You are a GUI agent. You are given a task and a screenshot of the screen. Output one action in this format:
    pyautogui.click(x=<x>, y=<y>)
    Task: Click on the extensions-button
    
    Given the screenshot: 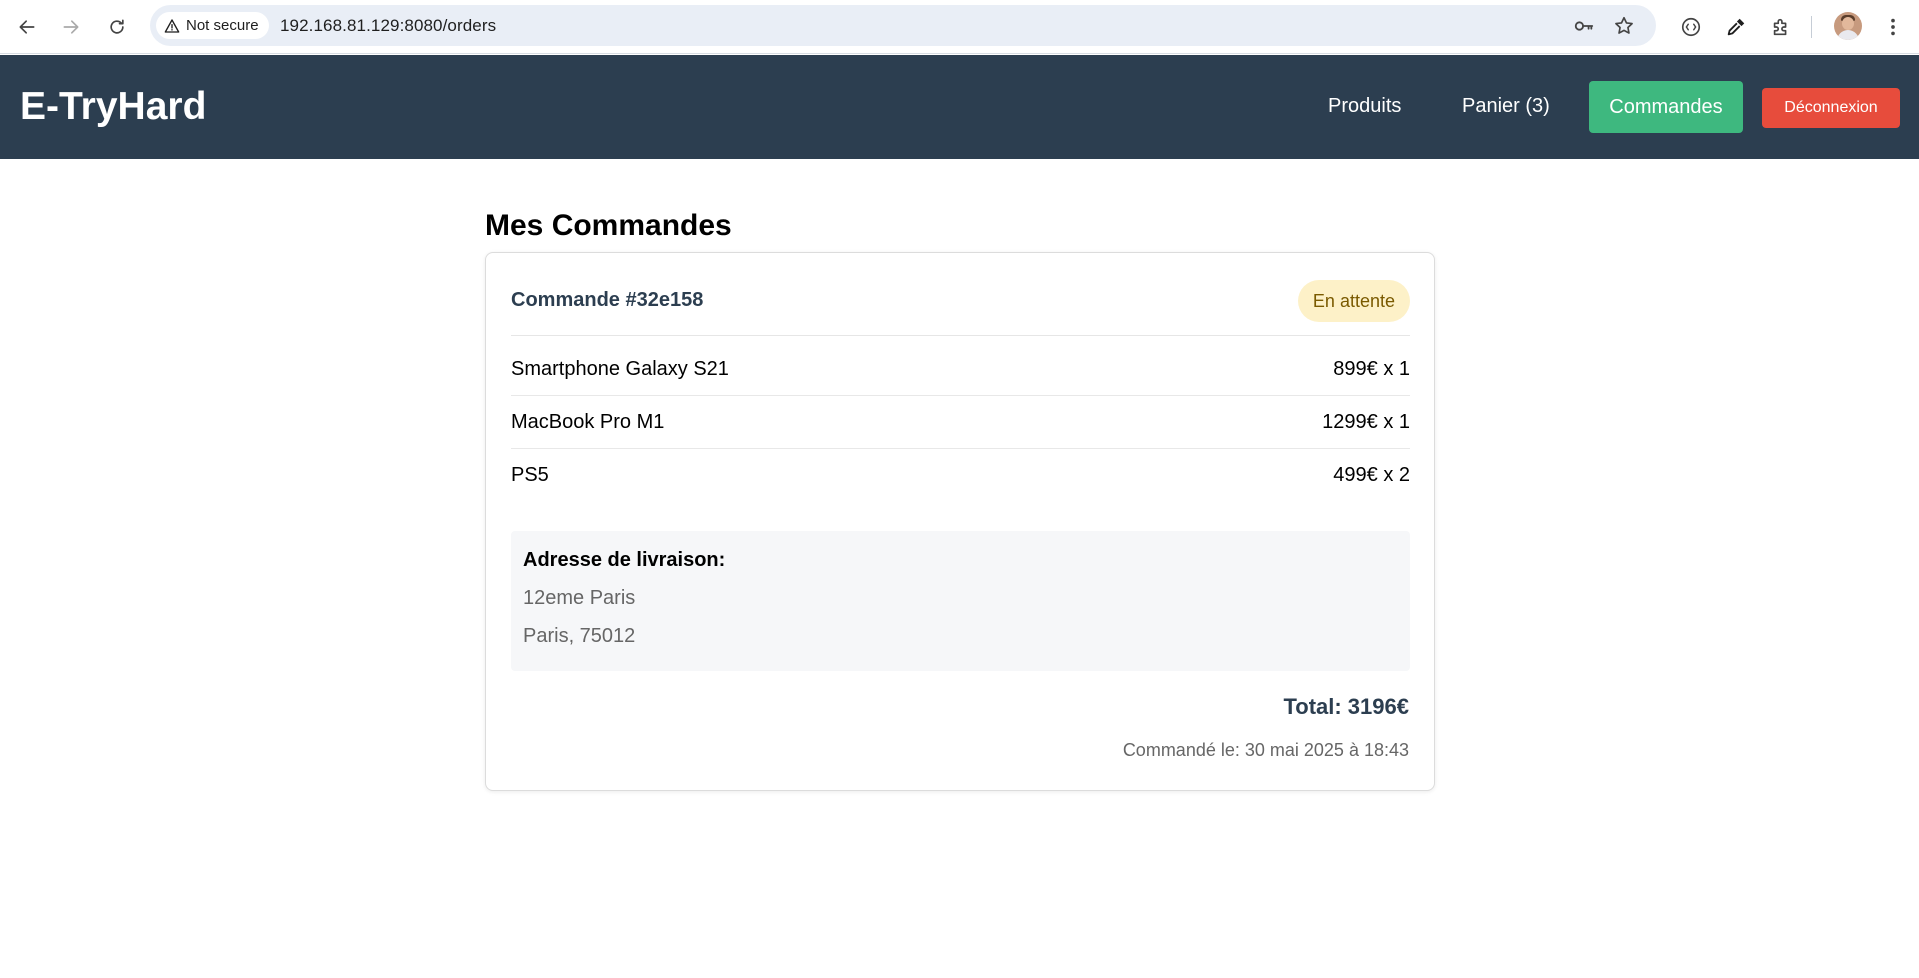 What is the action you would take?
    pyautogui.click(x=1781, y=27)
    